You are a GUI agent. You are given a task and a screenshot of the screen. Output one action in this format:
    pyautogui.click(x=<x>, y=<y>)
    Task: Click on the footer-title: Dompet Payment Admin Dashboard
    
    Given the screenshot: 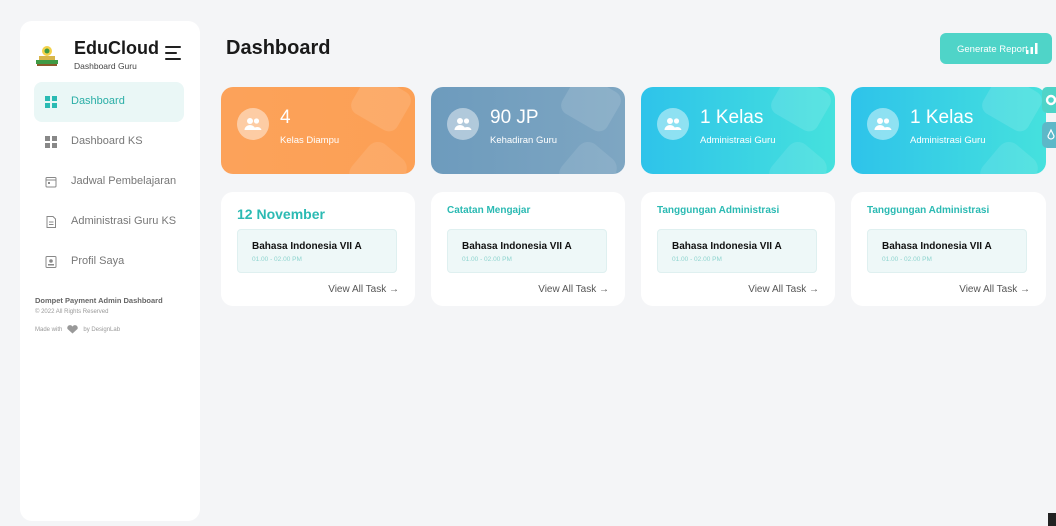 What is the action you would take?
    pyautogui.click(x=99, y=300)
    